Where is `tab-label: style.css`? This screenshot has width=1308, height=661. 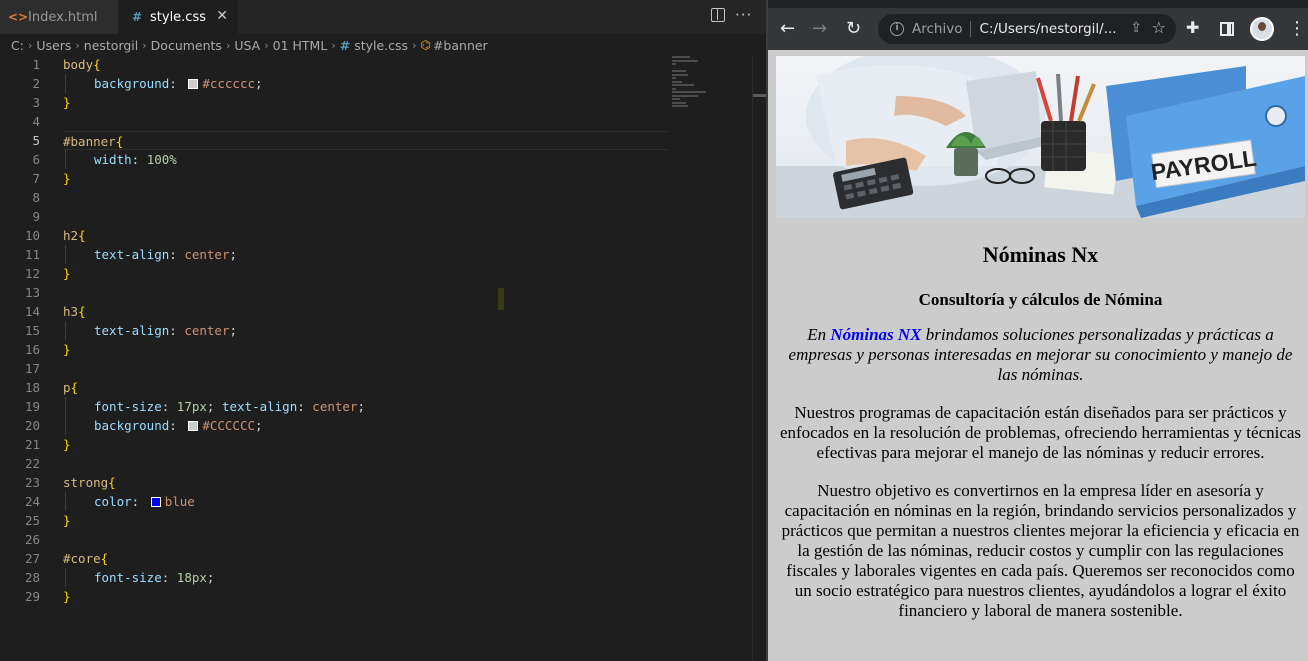
tab-label: style.css is located at coordinates (178, 17).